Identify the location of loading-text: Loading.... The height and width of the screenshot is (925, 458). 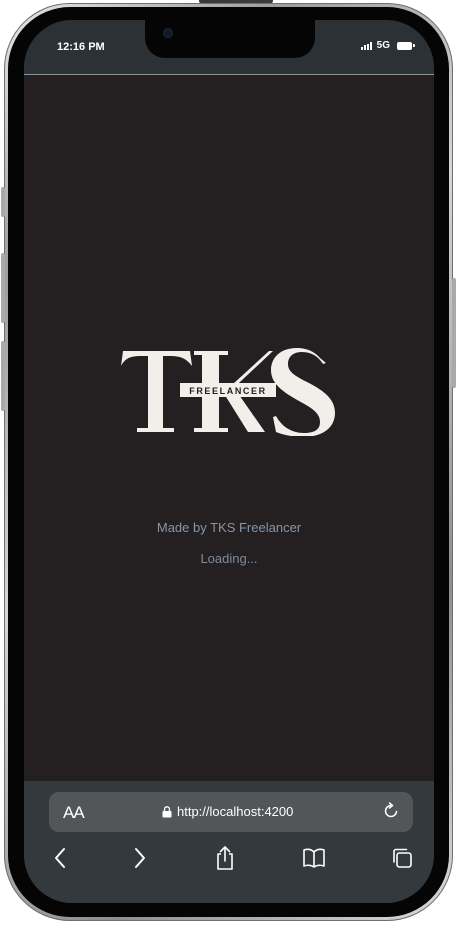
(229, 558).